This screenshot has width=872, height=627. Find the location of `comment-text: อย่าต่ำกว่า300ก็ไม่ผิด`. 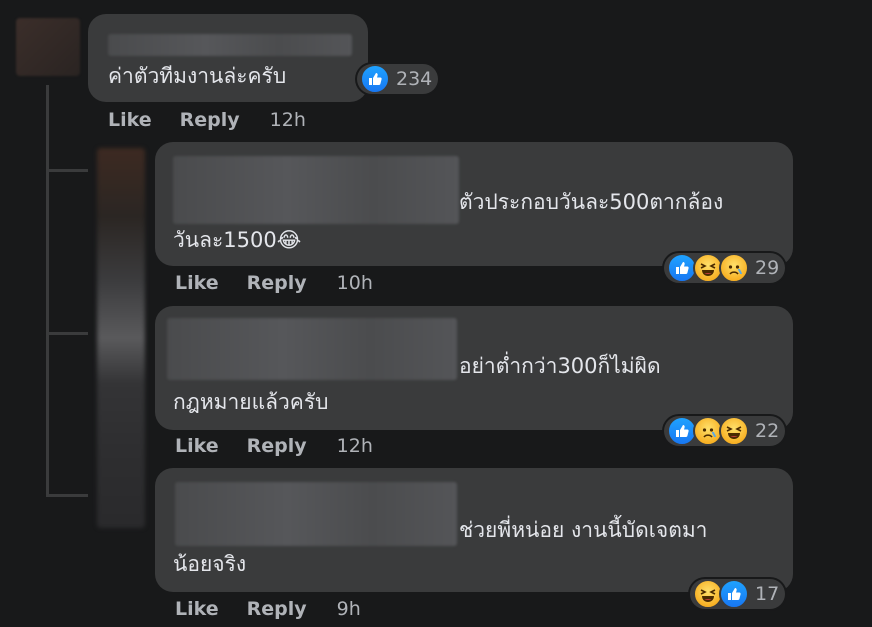

comment-text: อย่าต่ำกว่า300ก็ไม่ผิด is located at coordinates (560, 366).